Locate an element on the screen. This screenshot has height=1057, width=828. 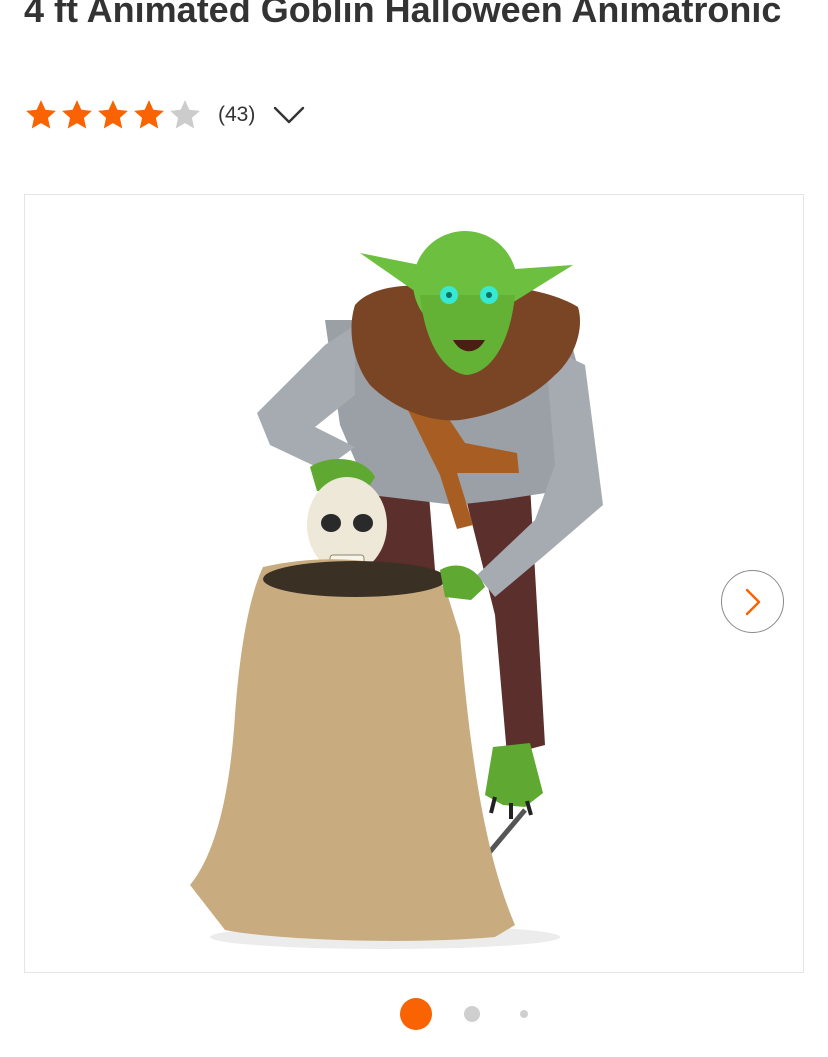
chevron-down-icon is located at coordinates (289, 115).